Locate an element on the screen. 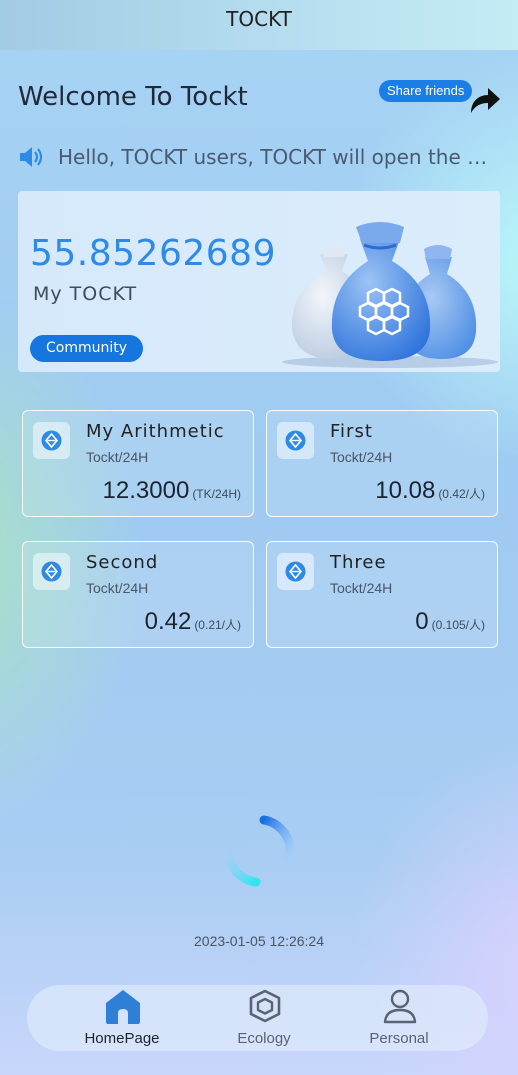 This screenshot has width=518, height=1075. stat-value-group: 0 (0.105/人) is located at coordinates (450, 622).